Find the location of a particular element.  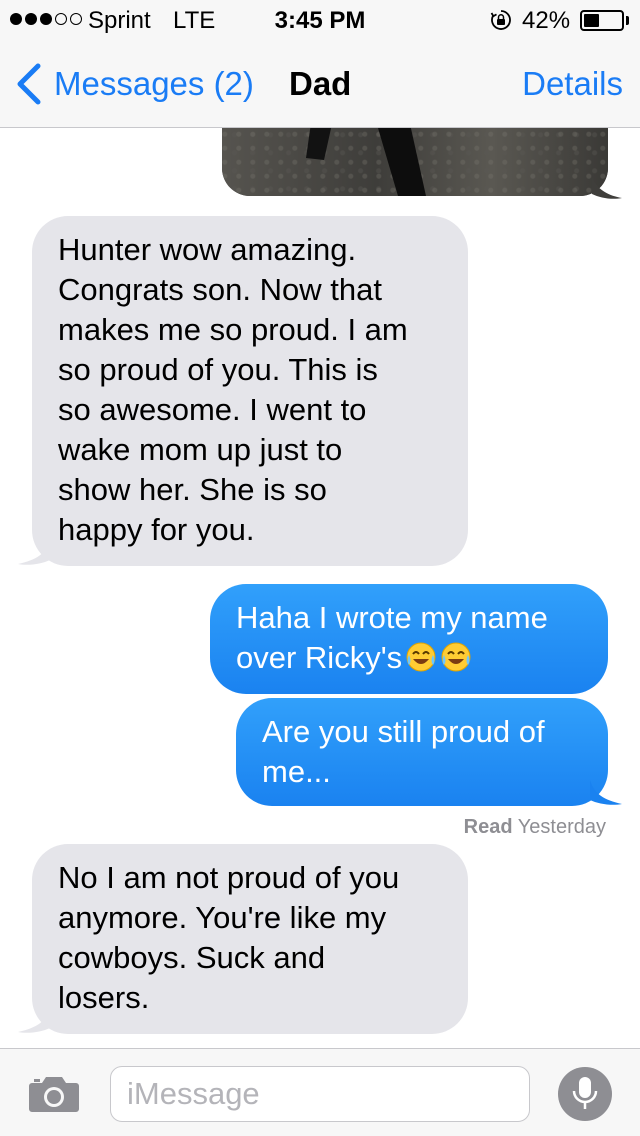

outgoing-message-bubble: Haha I wrote my name over Ricky's is located at coordinates (409, 639).